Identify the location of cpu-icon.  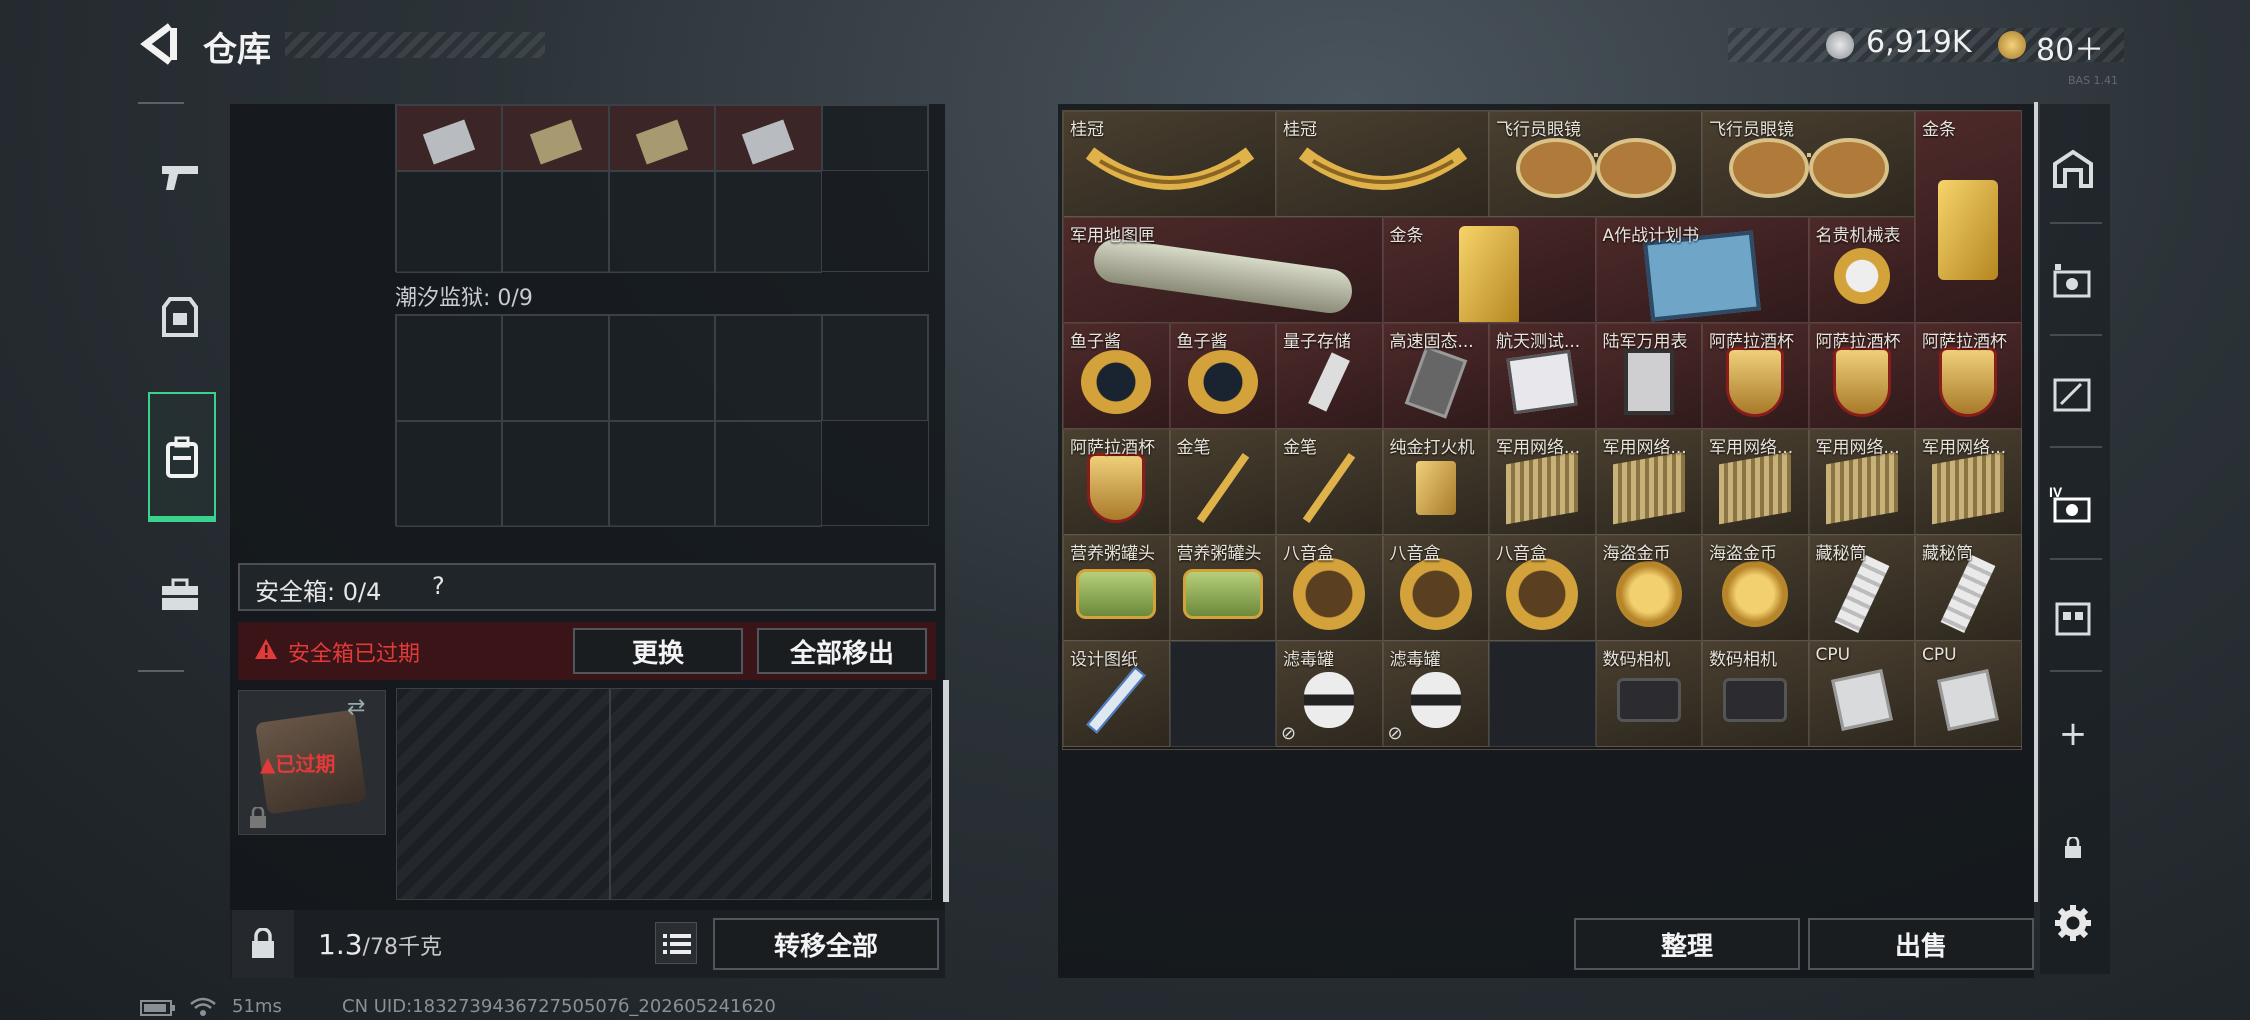
(1968, 700).